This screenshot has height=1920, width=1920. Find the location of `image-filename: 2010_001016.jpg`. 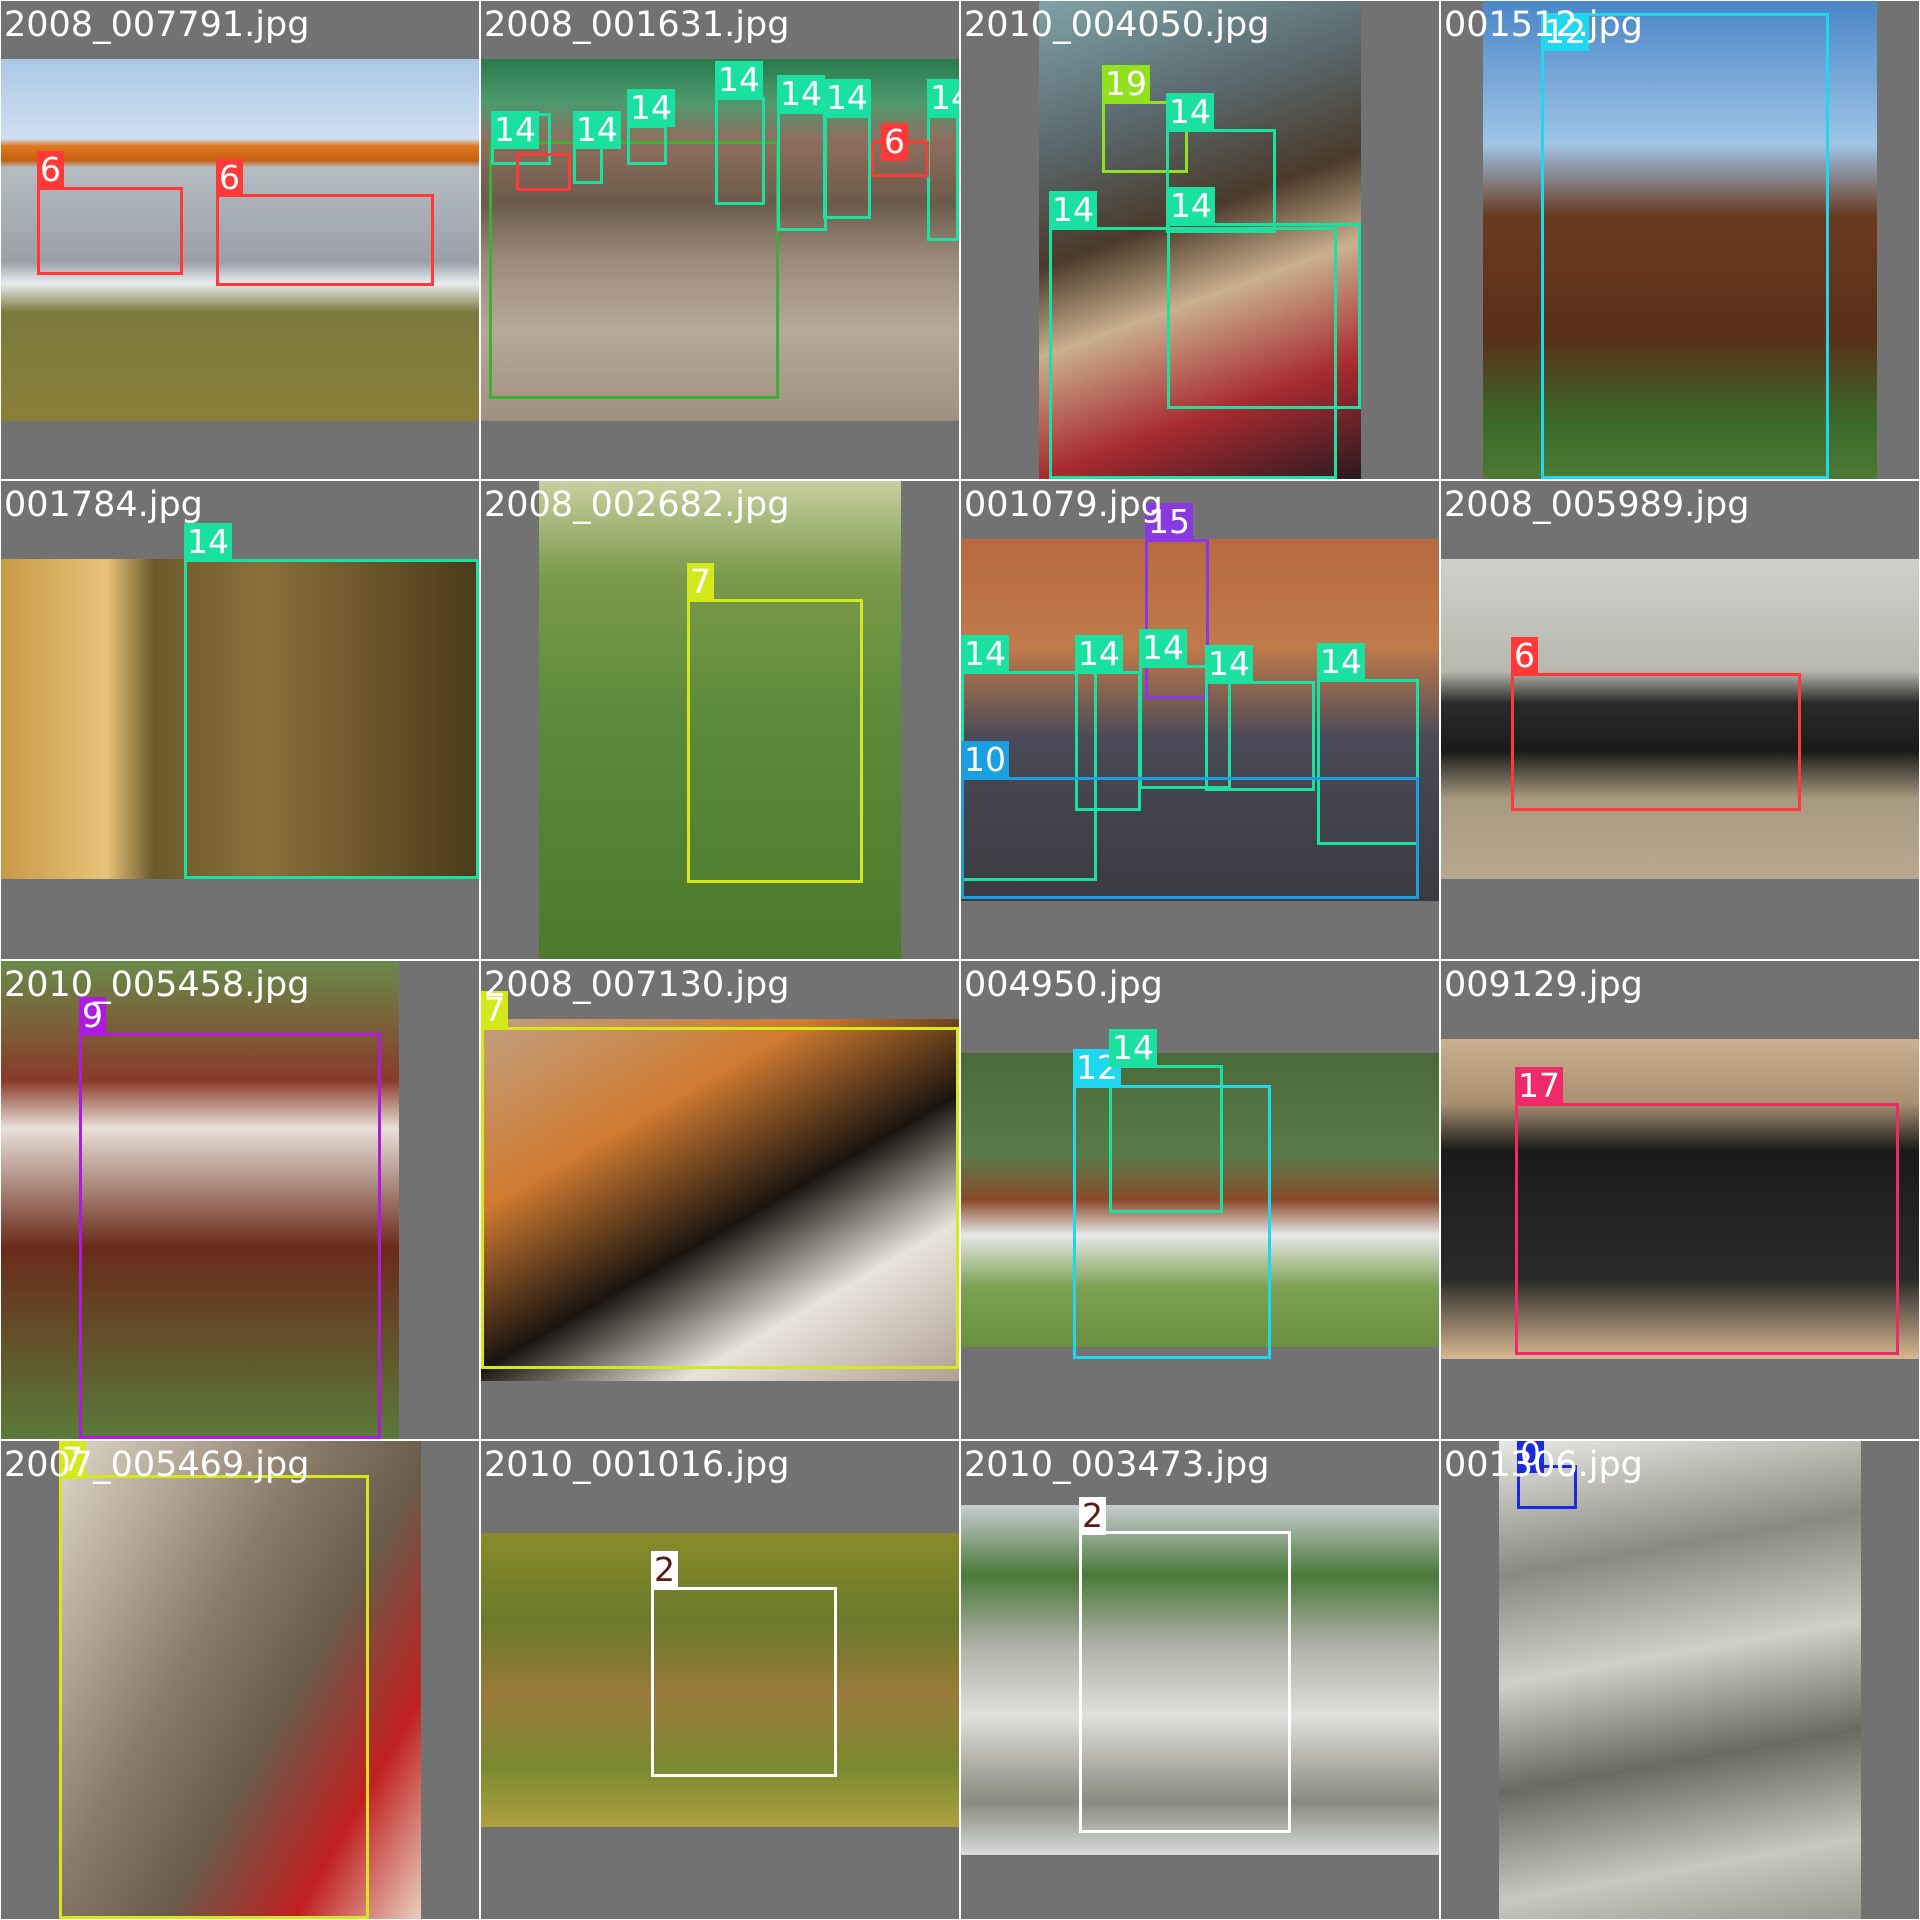

image-filename: 2010_001016.jpg is located at coordinates (637, 1465).